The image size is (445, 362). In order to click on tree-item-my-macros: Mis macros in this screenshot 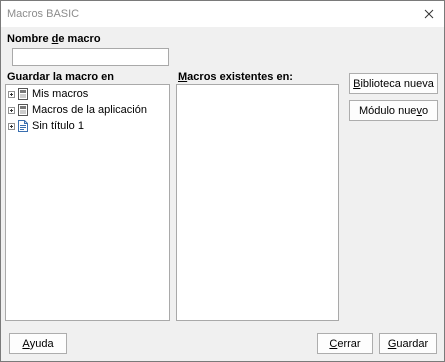, I will do `click(48, 94)`.